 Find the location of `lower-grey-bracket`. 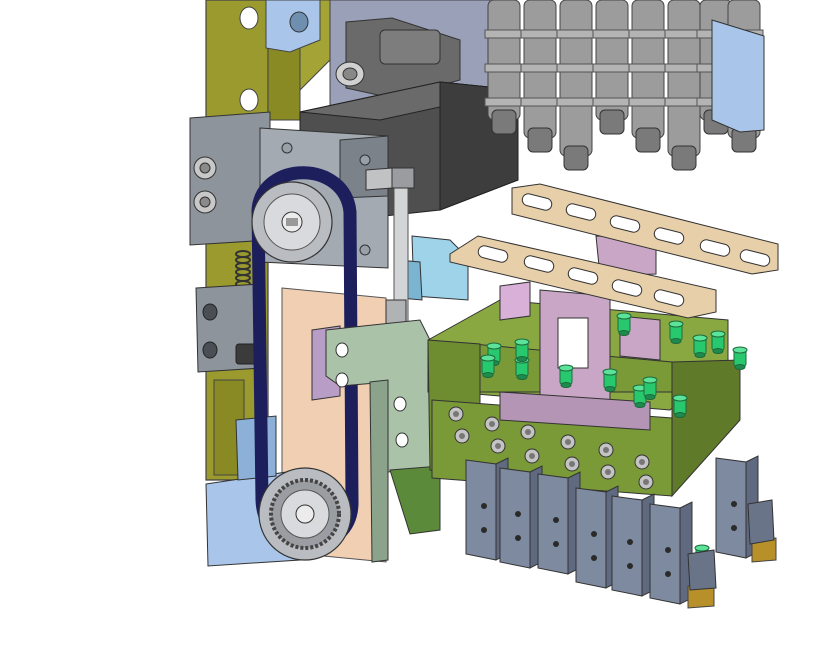

lower-grey-bracket is located at coordinates (229, 328).